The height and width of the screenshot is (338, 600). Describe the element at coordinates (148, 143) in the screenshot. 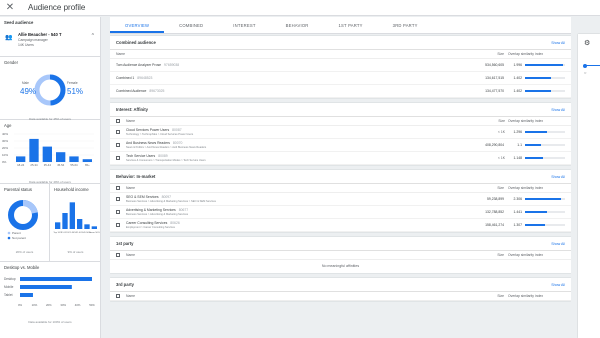

I see `row-name-text: And Business News Readers` at that location.